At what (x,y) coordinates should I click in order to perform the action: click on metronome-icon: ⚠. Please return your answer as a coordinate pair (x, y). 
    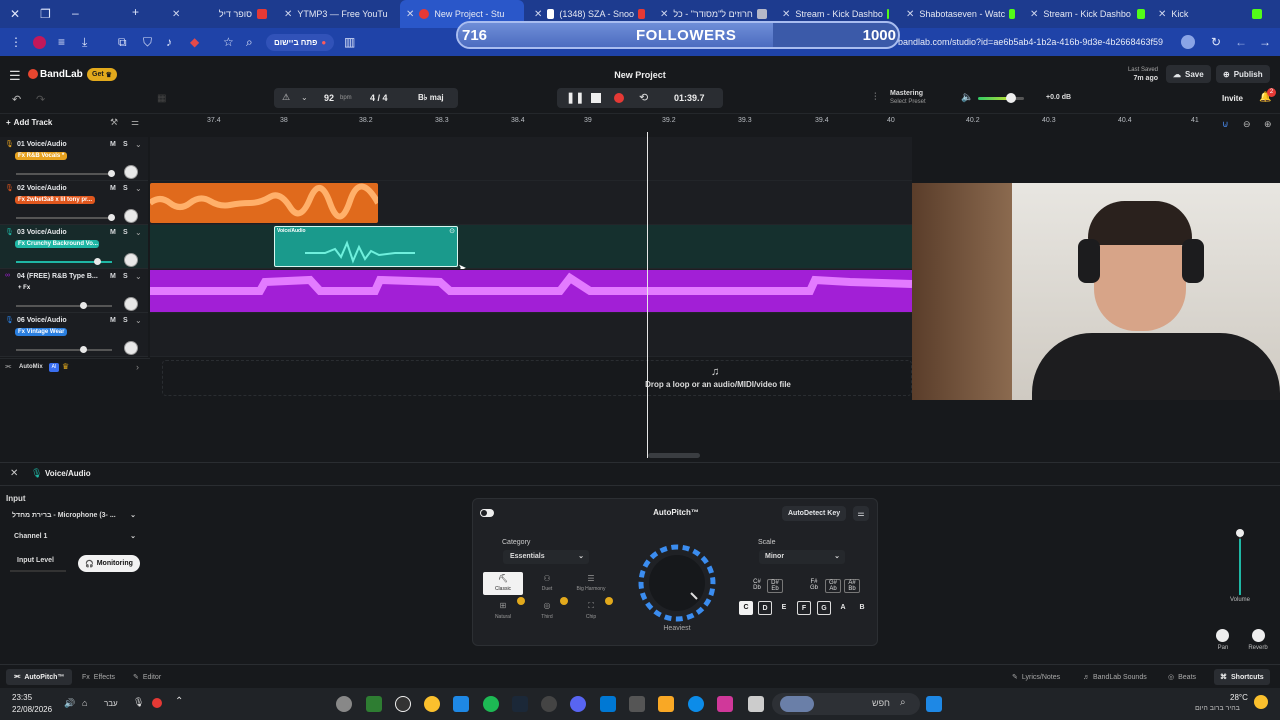
    Looking at the image, I should click on (286, 97).